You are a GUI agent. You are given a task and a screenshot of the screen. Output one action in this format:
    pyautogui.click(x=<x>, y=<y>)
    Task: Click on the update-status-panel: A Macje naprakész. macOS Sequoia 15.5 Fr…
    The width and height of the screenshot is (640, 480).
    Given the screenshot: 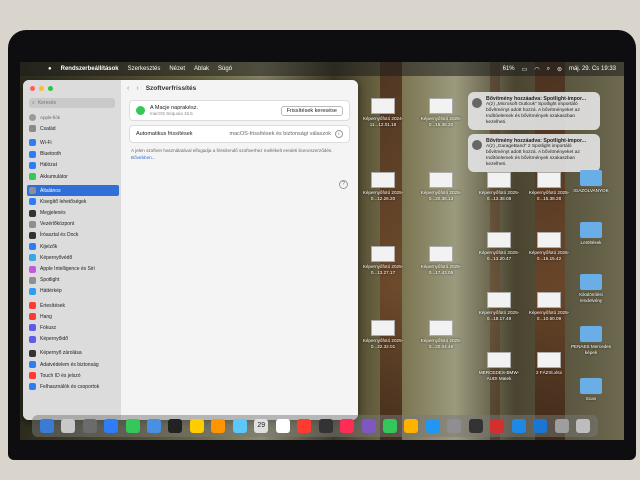 What is the action you would take?
    pyautogui.click(x=239, y=110)
    